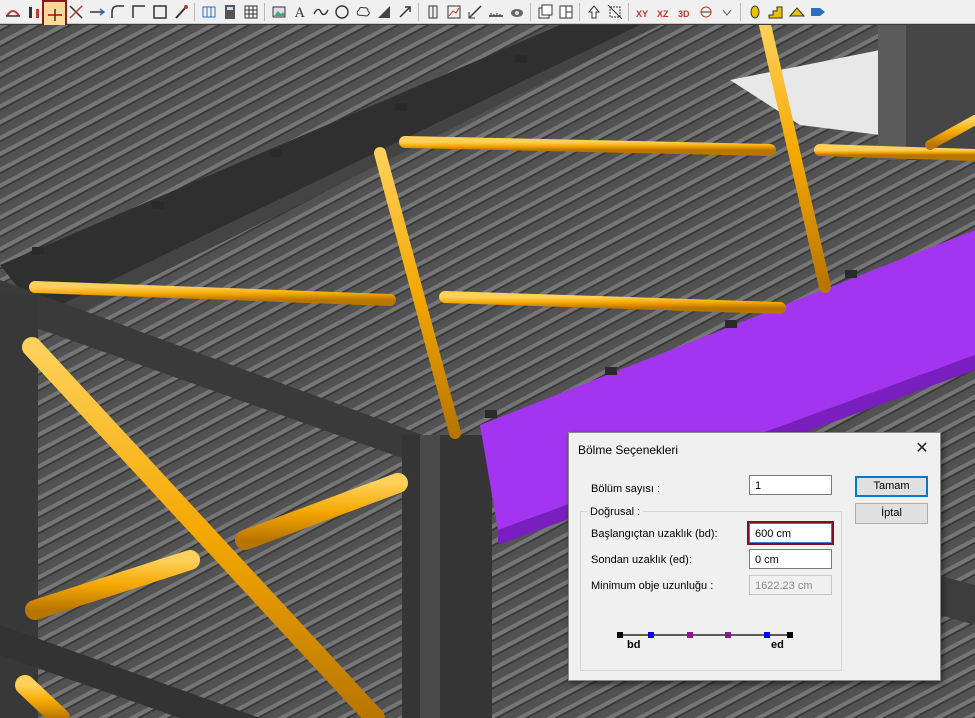  I want to click on min-length-field: 1622.23 cm, so click(790, 585).